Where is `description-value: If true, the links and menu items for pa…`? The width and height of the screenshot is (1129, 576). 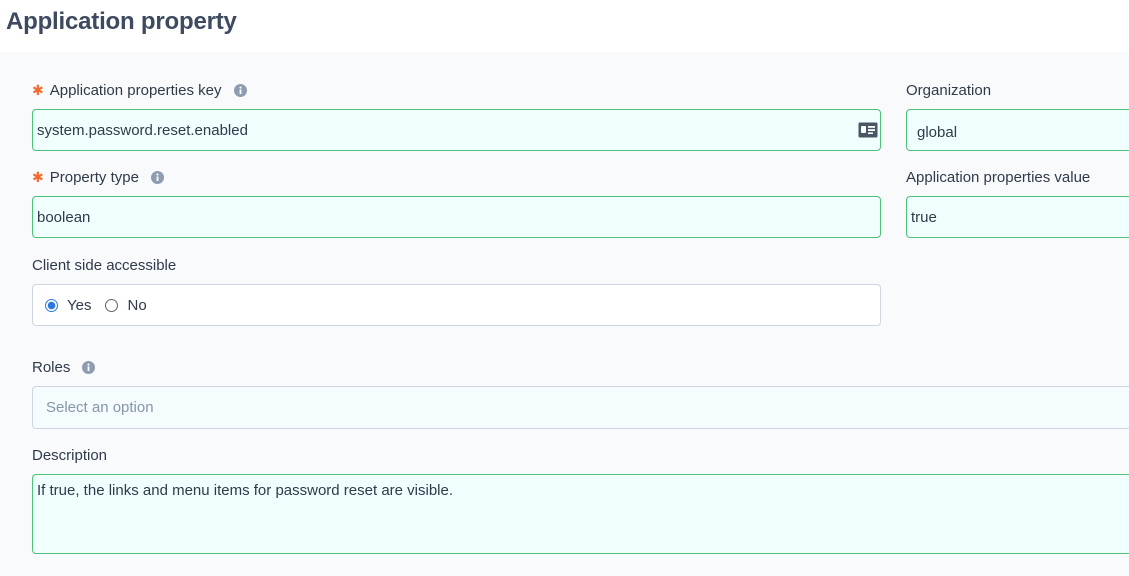
description-value: If true, the links and menu items for pa… is located at coordinates (245, 490).